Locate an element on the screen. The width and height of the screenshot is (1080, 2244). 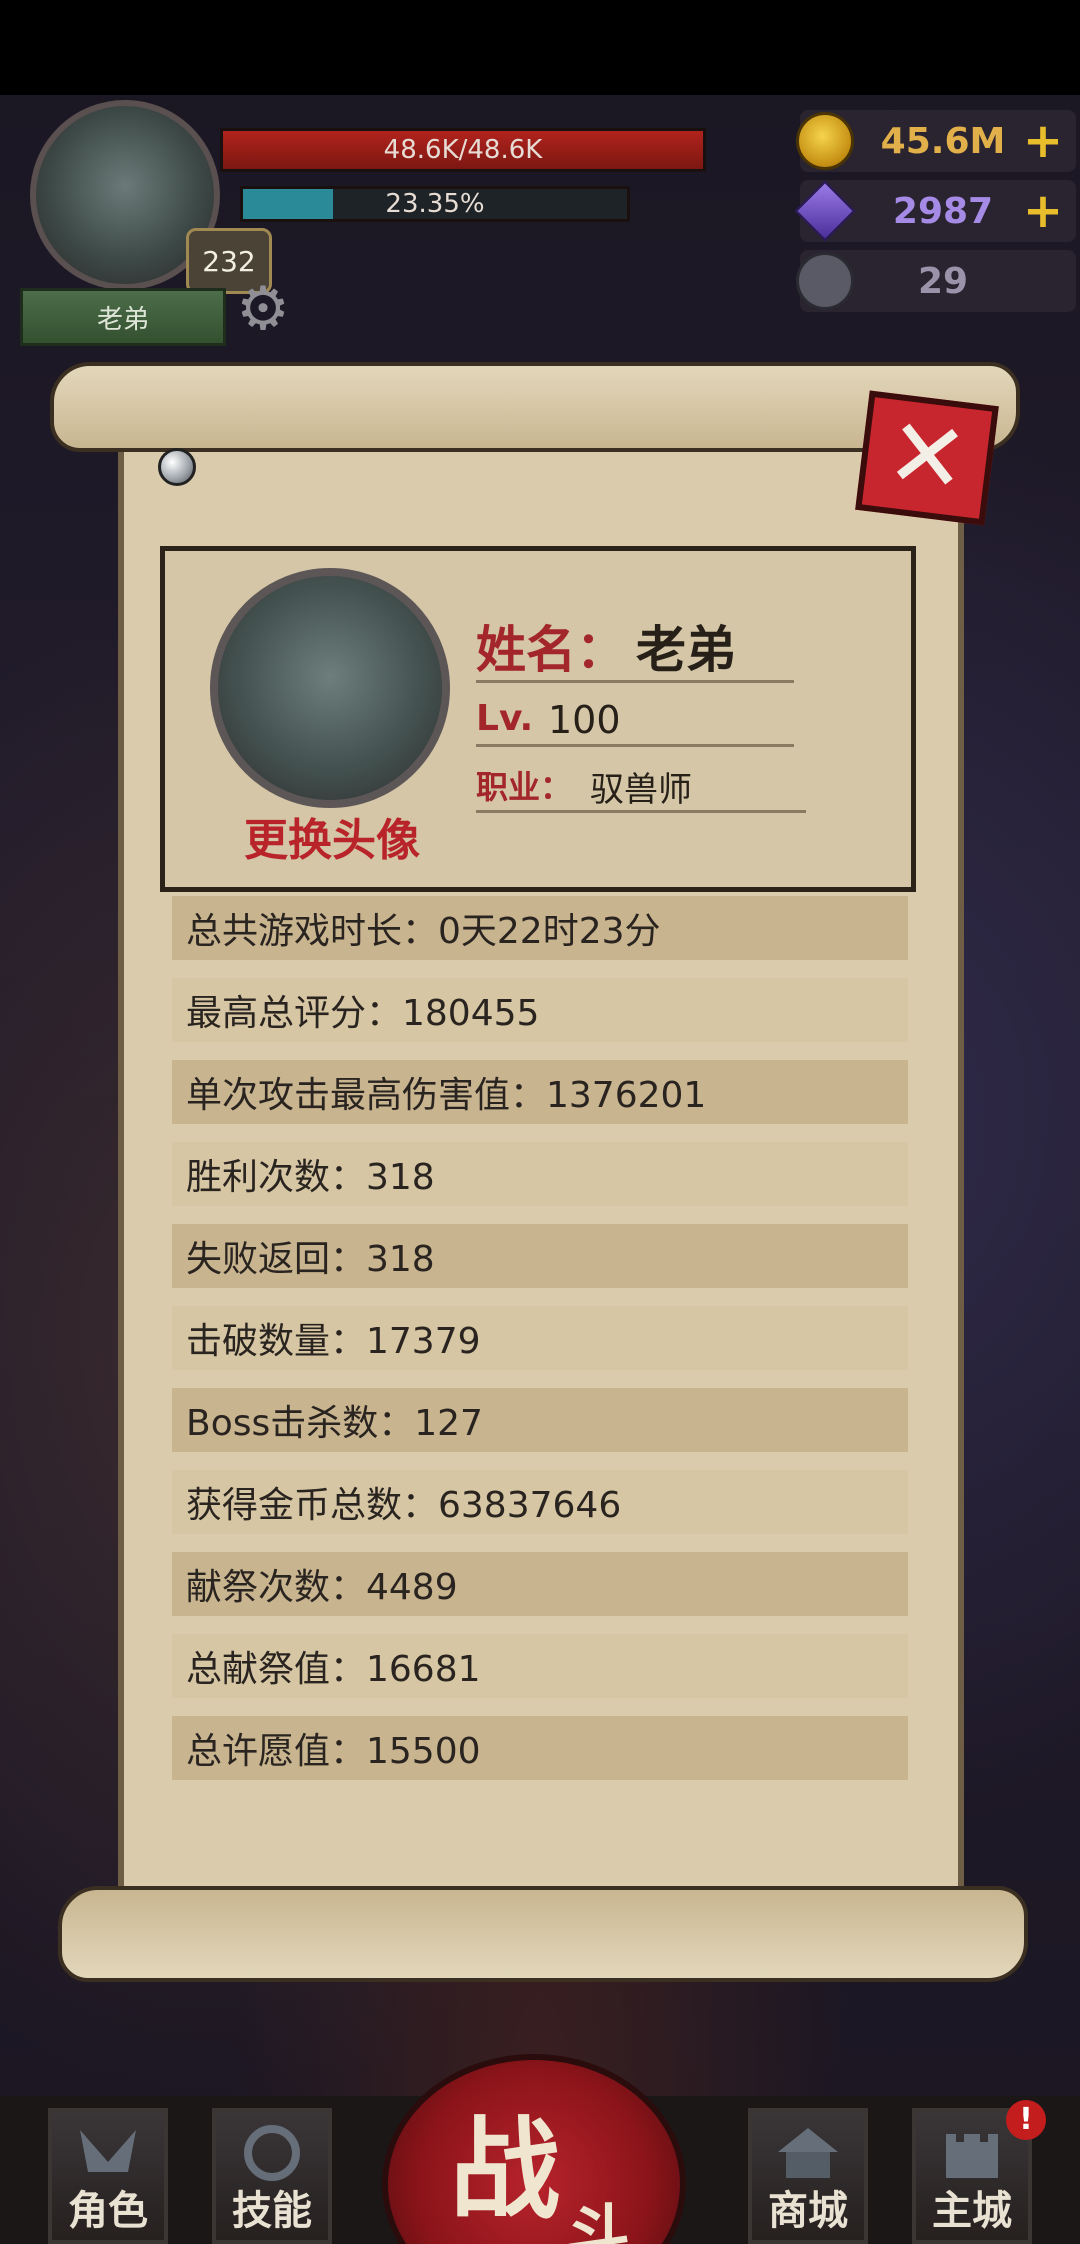
stat-row: 总许愿值：15500 is located at coordinates (540, 1748).